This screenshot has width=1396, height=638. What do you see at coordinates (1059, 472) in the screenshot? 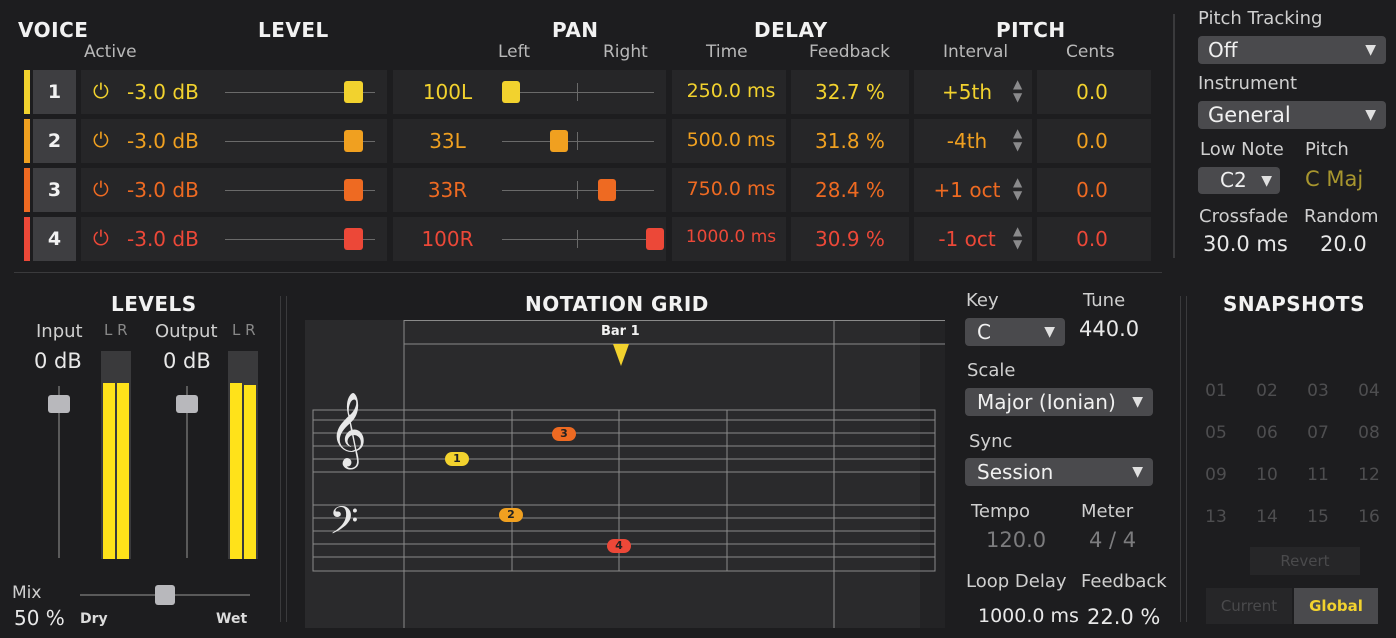
I see `sync-dropdown: Session ▼` at bounding box center [1059, 472].